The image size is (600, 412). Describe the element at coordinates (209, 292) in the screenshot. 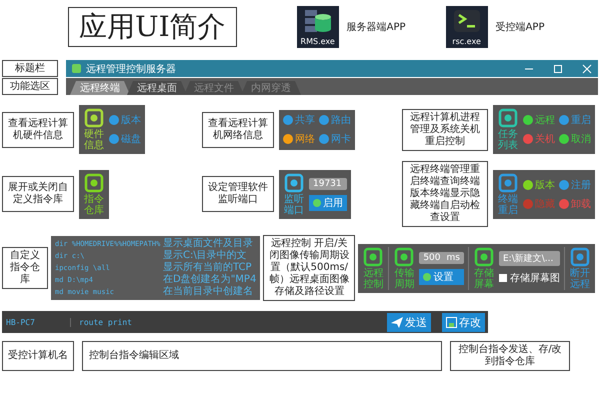

I see `command-description: 在当前目录中创建名` at that location.